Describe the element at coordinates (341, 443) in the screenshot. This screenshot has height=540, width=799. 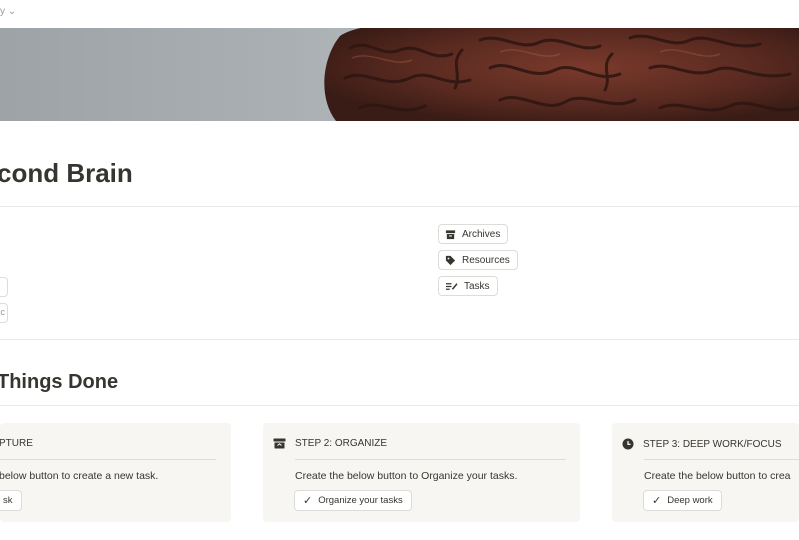
I see `step-title-text: STEP 2: ORGANIZE` at that location.